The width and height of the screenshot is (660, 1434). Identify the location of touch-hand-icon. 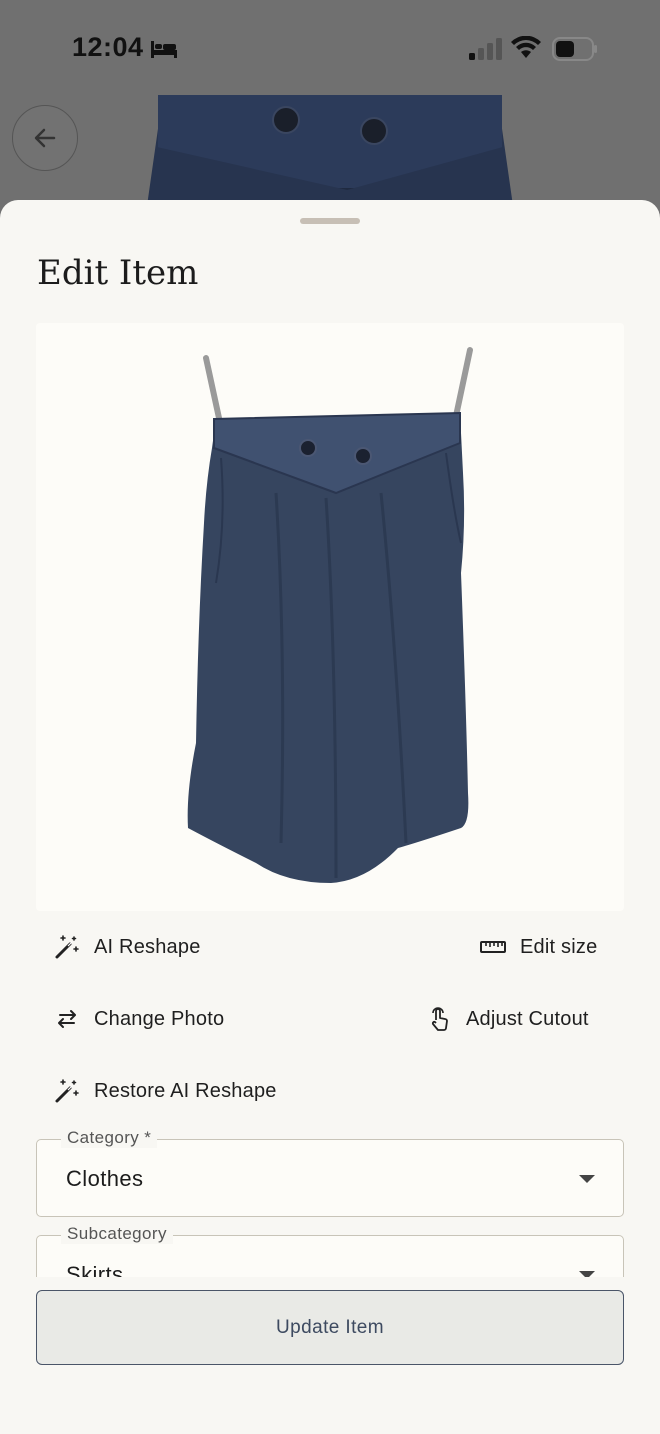
(439, 1019).